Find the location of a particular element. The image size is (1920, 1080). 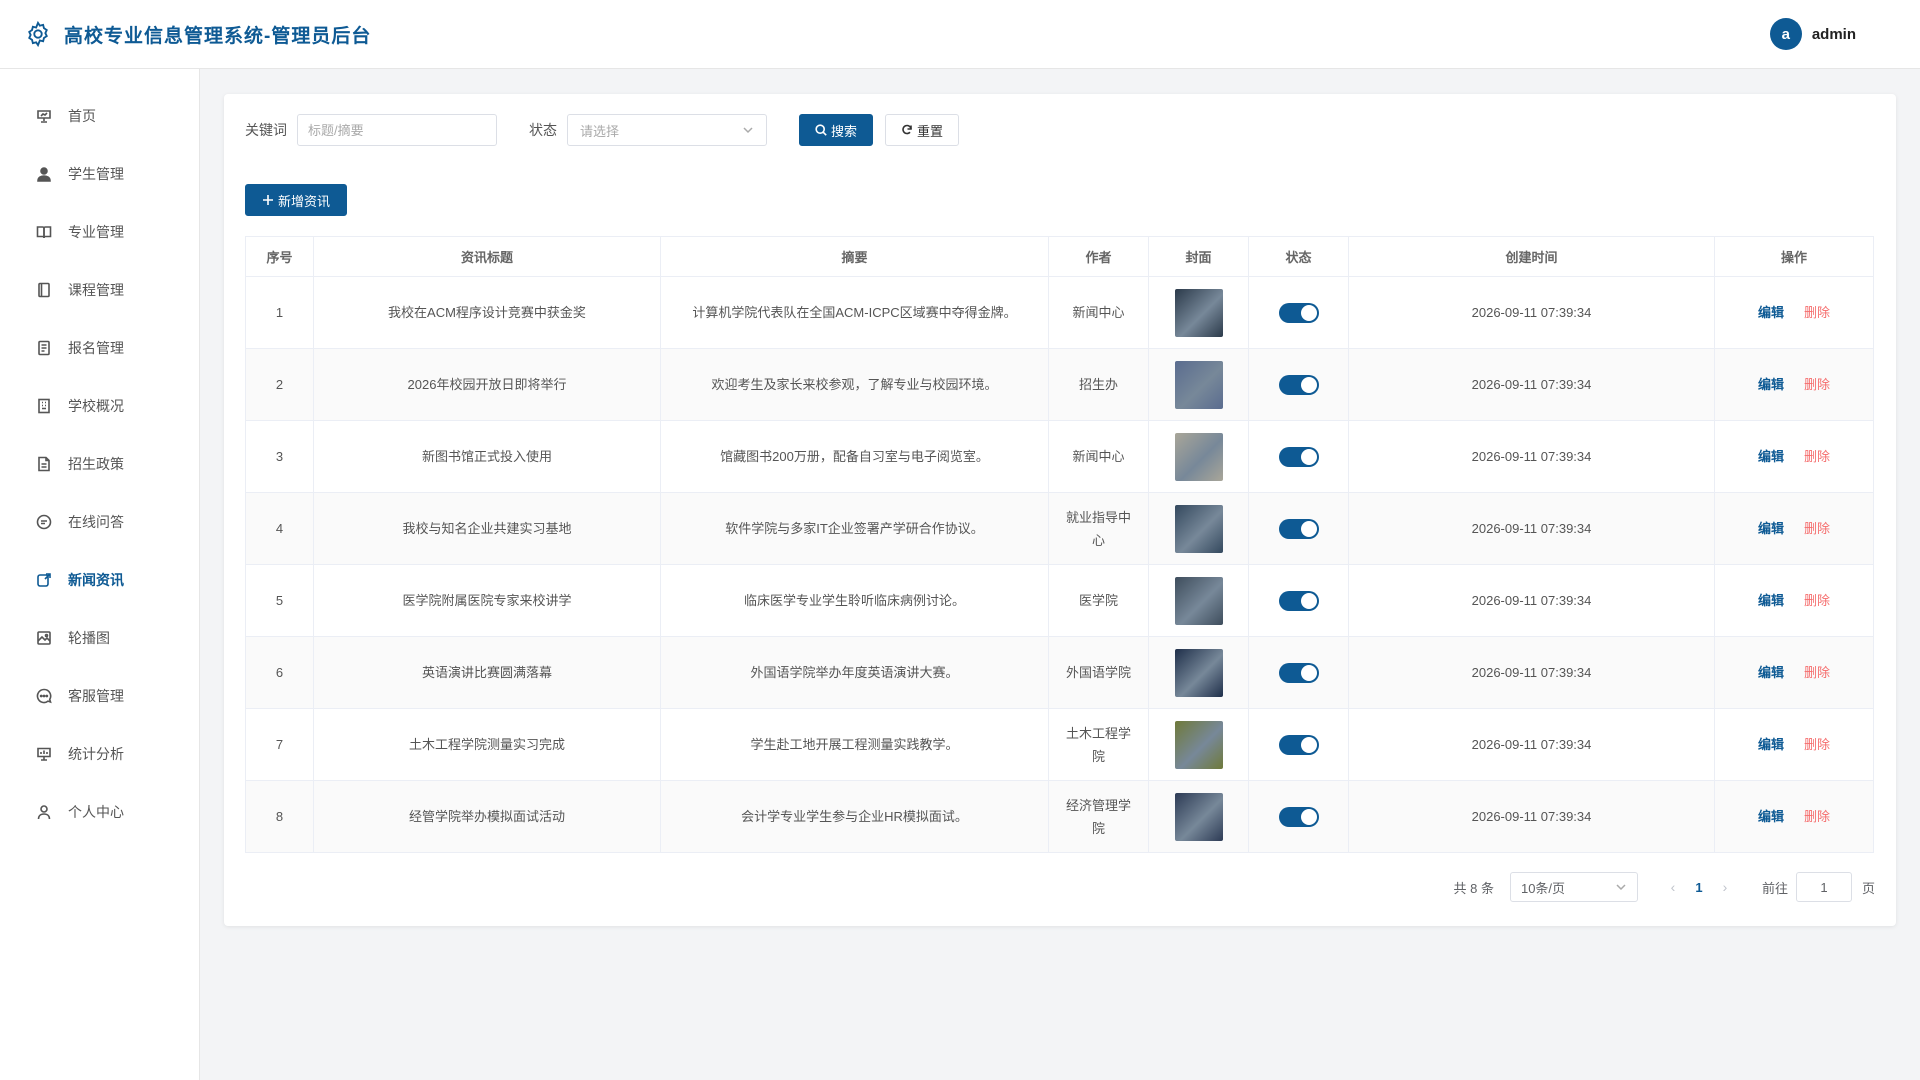

sidebar-item-6: 招生政策 is located at coordinates (99, 464).